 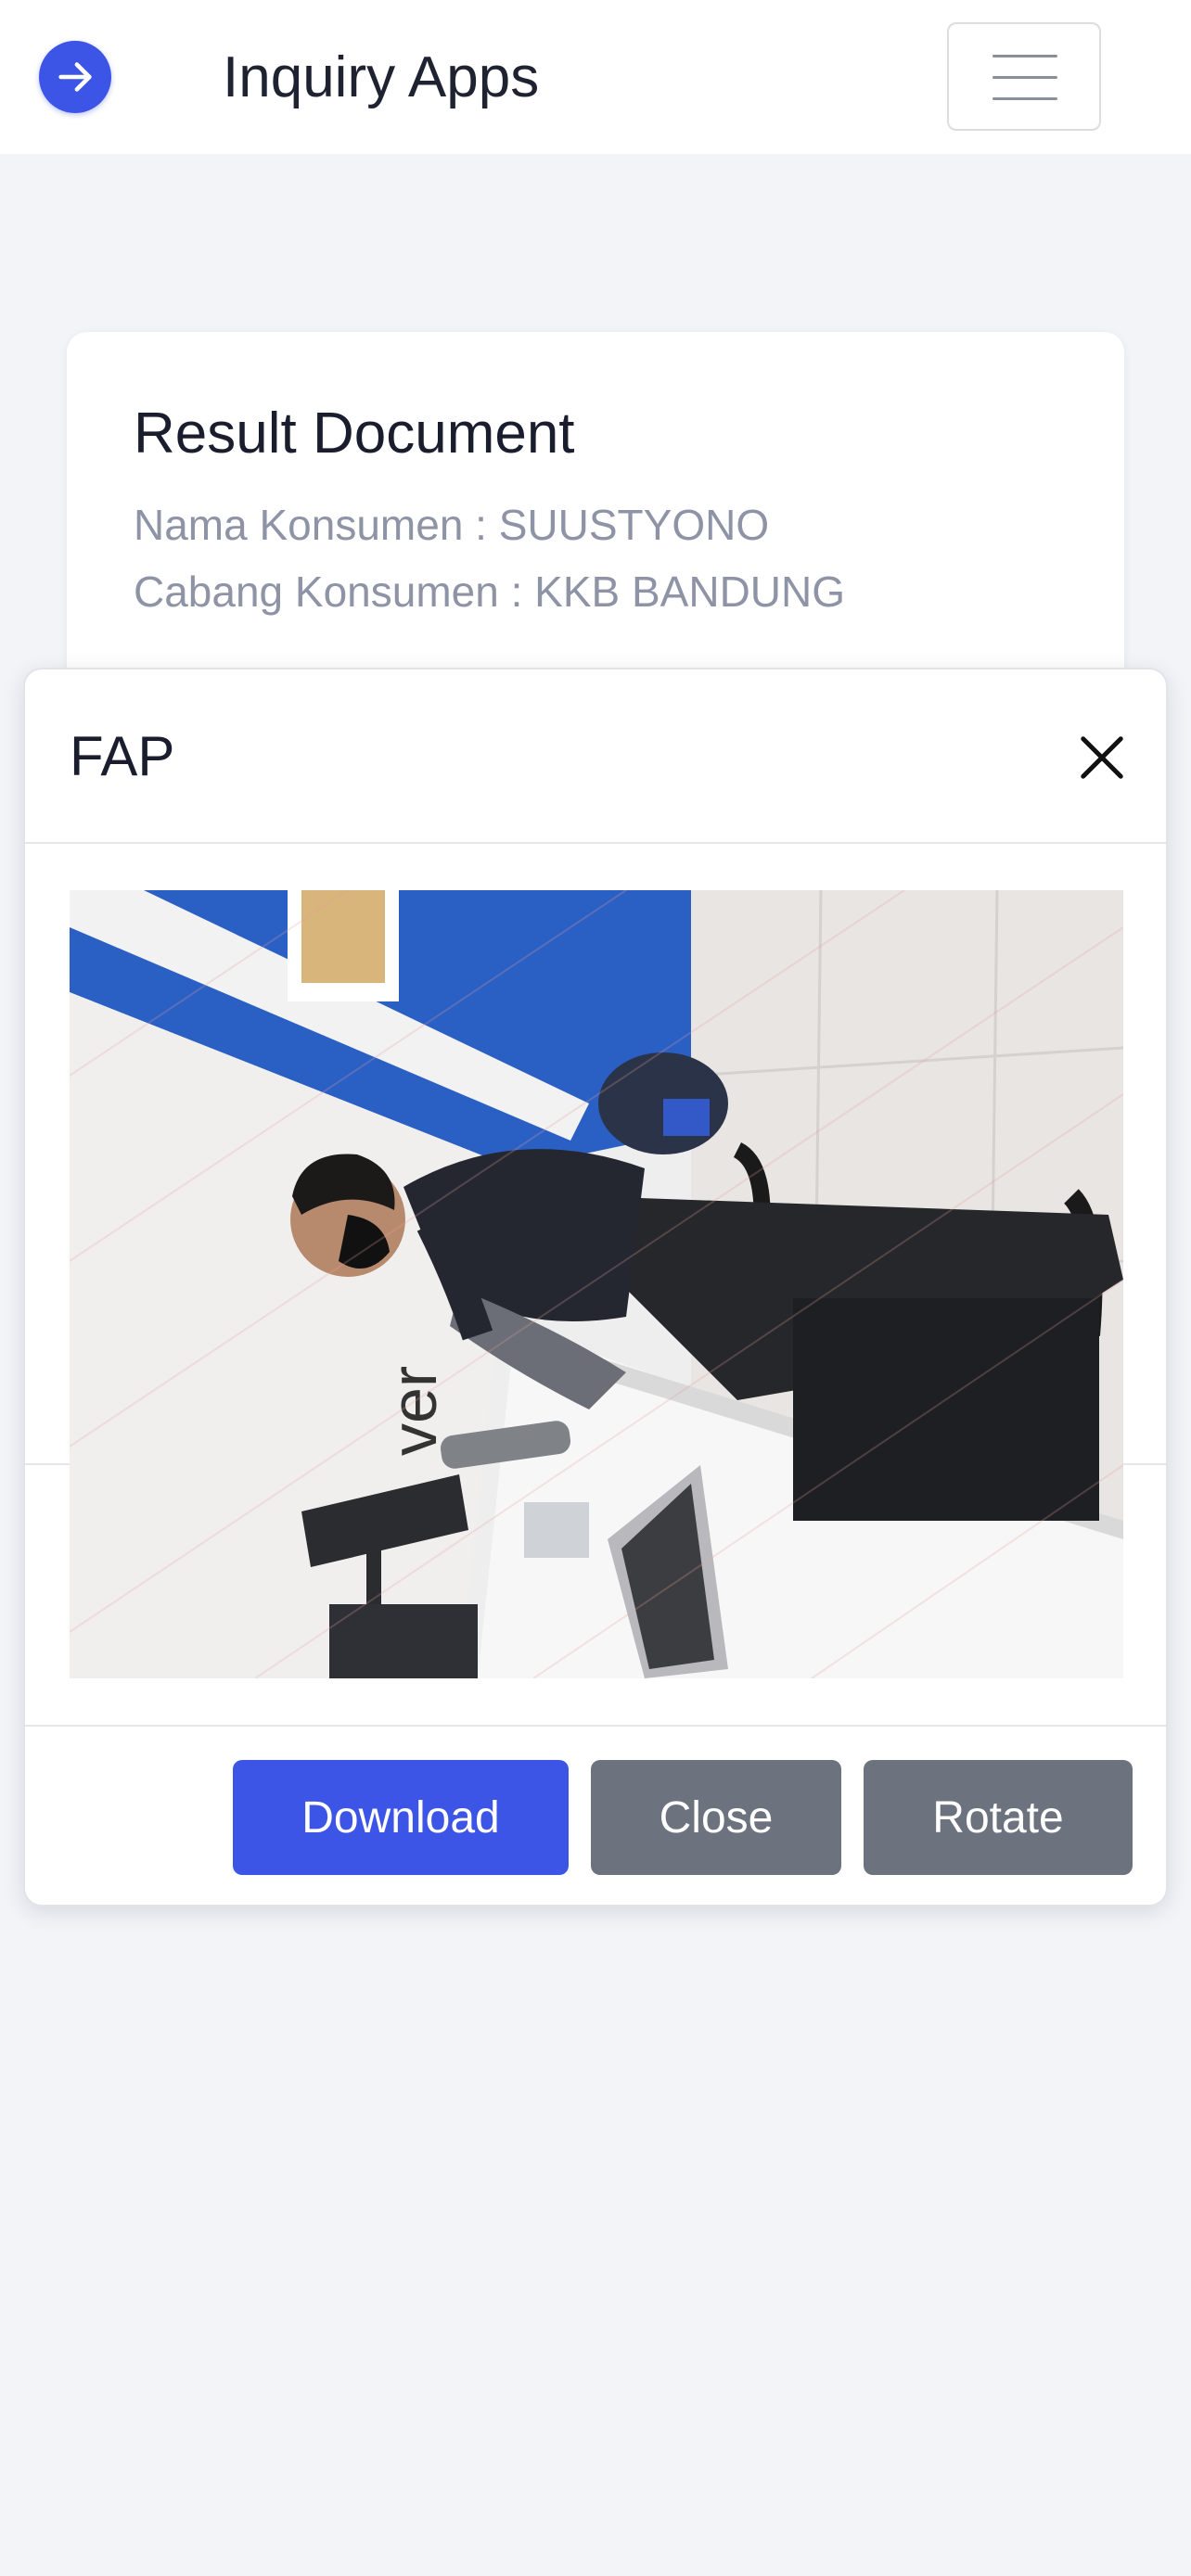 I want to click on close-button: Close, so click(x=716, y=1818).